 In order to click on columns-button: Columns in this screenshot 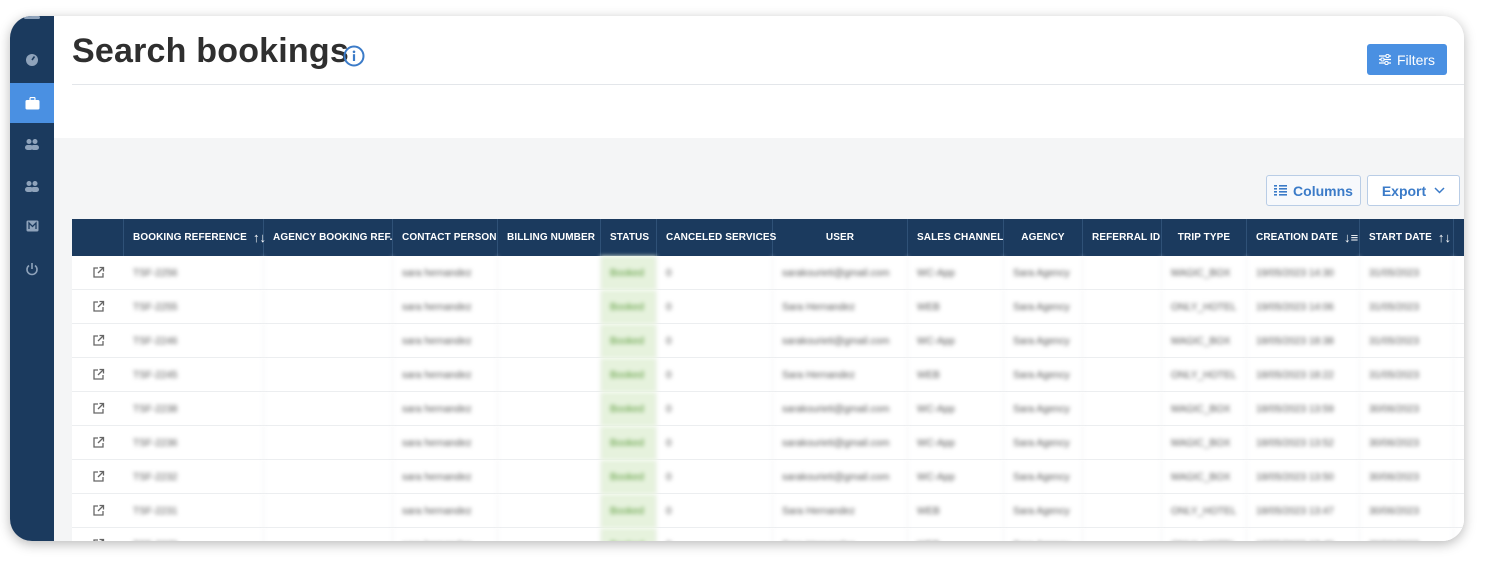, I will do `click(1313, 190)`.